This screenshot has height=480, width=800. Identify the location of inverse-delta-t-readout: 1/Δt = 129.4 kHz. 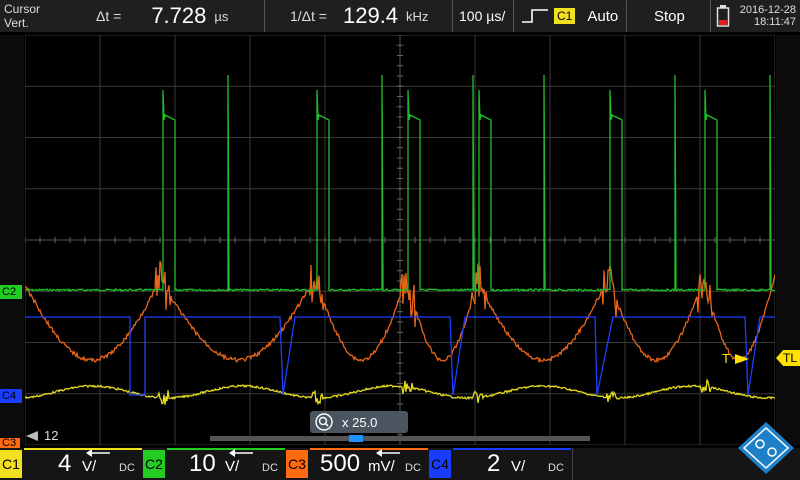
(359, 16).